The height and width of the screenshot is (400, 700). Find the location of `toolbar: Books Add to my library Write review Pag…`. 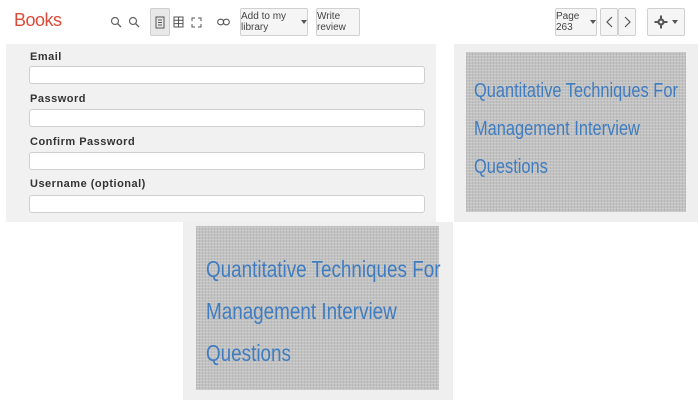

toolbar: Books Add to my library Write review Pag… is located at coordinates (350, 22).